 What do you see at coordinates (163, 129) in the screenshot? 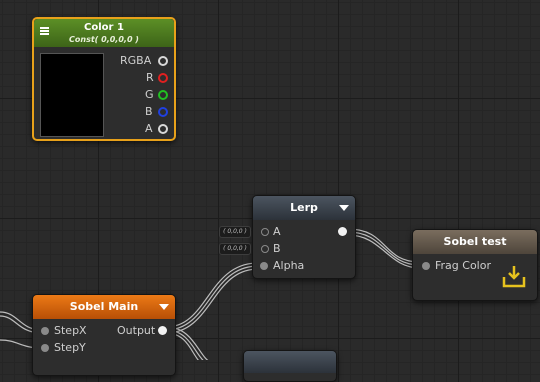
I see `pin-a` at bounding box center [163, 129].